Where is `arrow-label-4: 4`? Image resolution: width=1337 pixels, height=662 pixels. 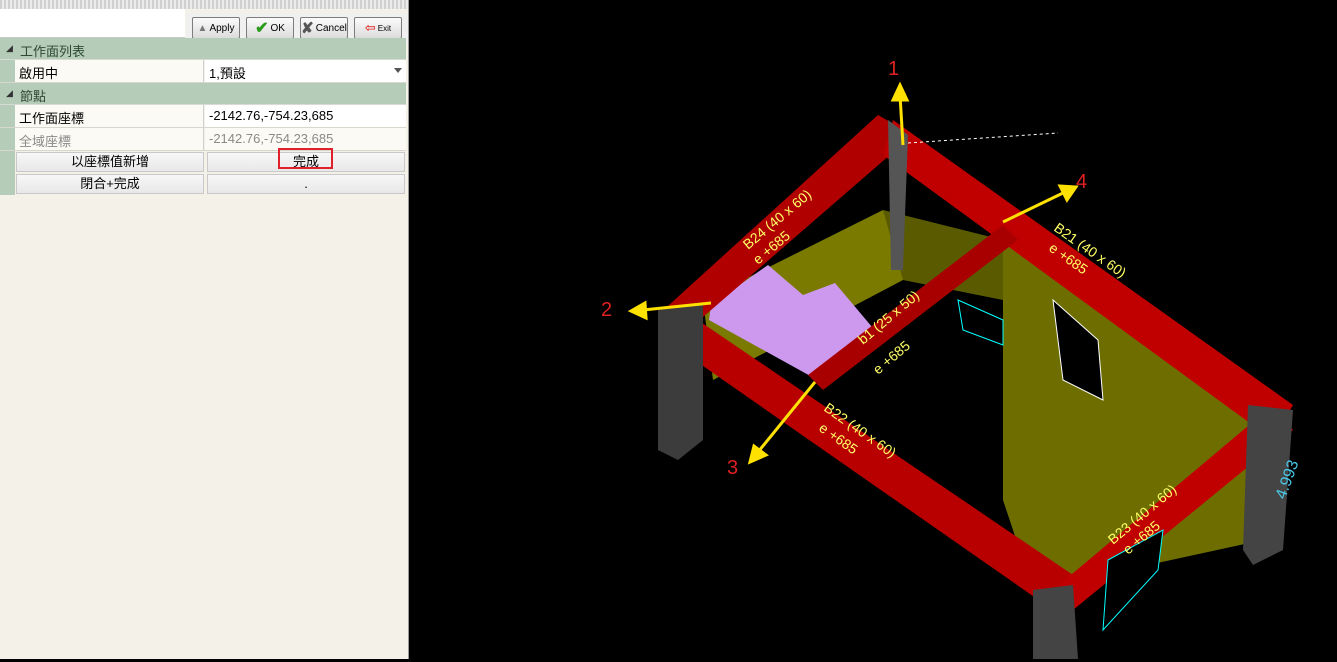
arrow-label-4: 4 is located at coordinates (1081, 182).